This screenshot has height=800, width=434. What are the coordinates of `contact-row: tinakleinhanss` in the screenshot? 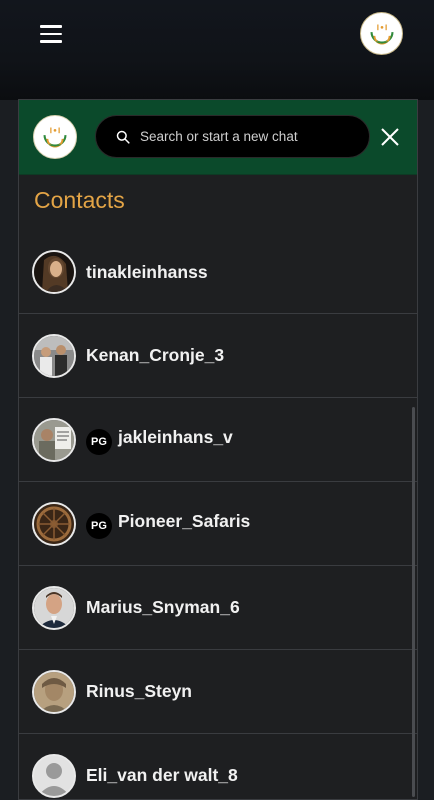 It's located at (218, 272).